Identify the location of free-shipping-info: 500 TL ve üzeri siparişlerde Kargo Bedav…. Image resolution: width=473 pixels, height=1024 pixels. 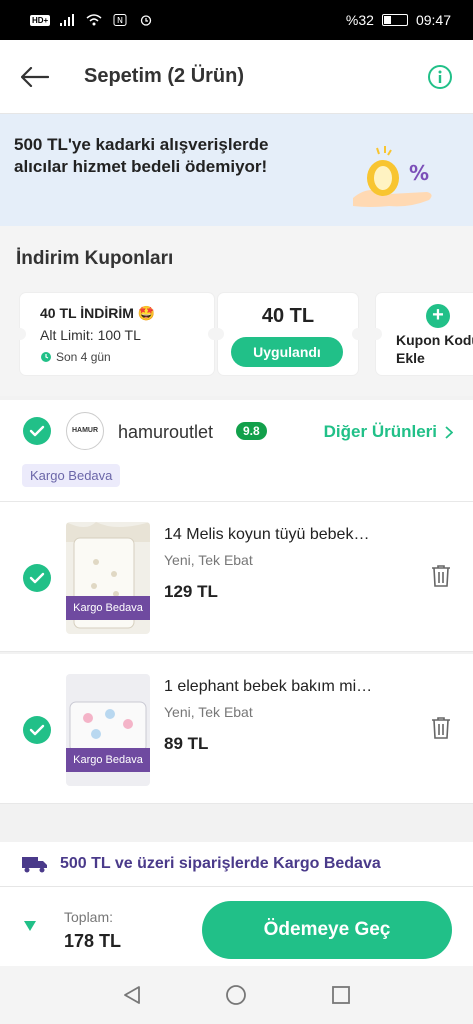
(236, 864).